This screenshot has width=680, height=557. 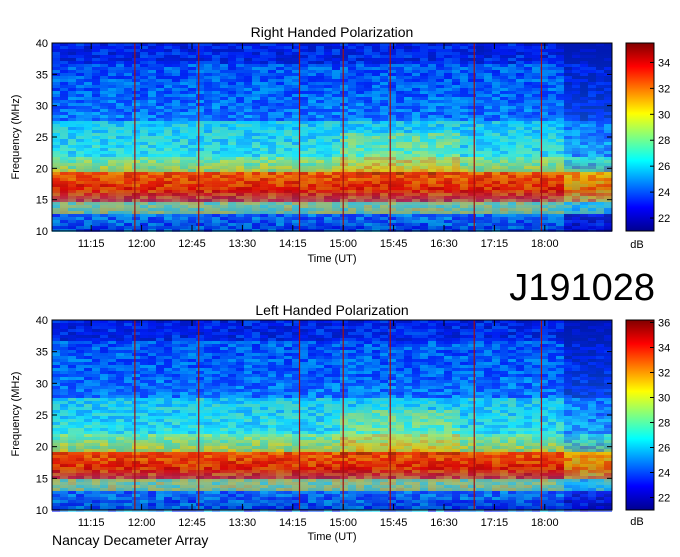 What do you see at coordinates (332, 32) in the screenshot?
I see `panel-title: Right Handed Polarization` at bounding box center [332, 32].